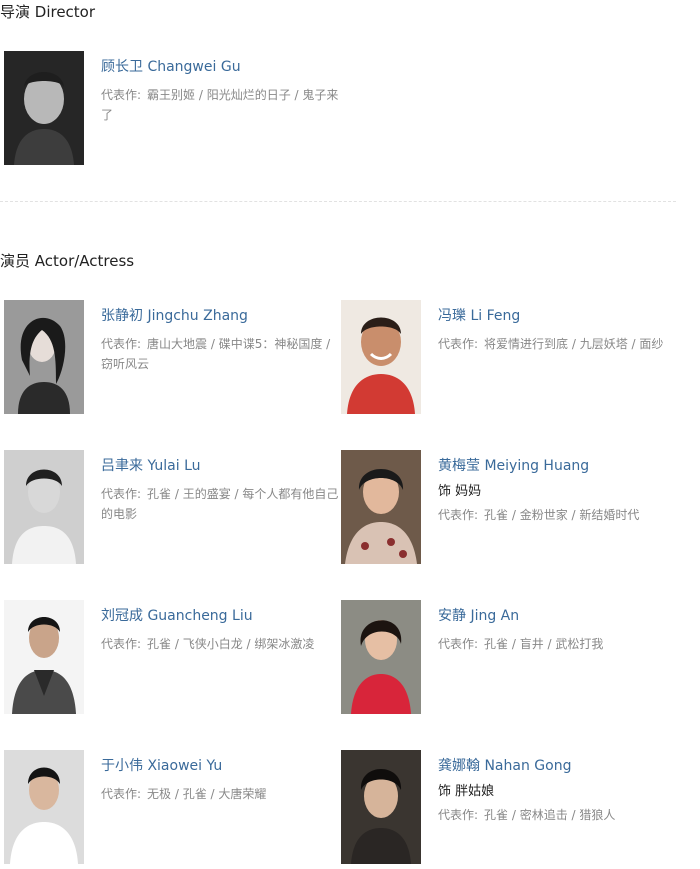 This screenshot has height=869, width=700. Describe the element at coordinates (48, 12) in the screenshot. I see `director-section-title: 导演 Director` at that location.